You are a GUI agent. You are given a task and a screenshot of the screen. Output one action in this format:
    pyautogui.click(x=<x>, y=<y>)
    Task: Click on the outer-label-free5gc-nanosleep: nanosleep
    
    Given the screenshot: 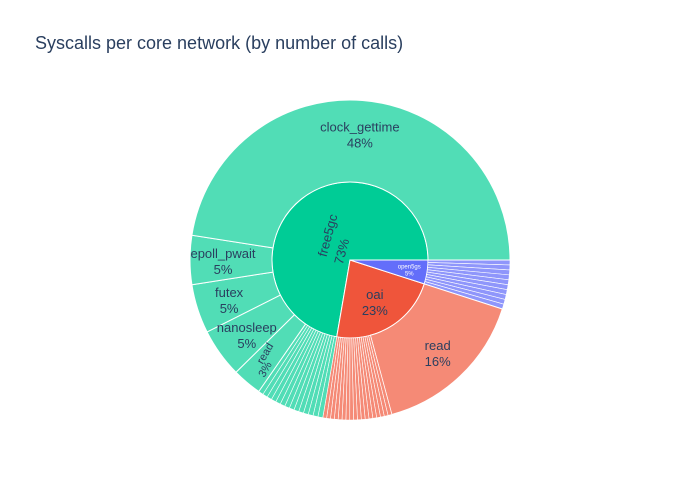 What is the action you would take?
    pyautogui.click(x=247, y=327)
    